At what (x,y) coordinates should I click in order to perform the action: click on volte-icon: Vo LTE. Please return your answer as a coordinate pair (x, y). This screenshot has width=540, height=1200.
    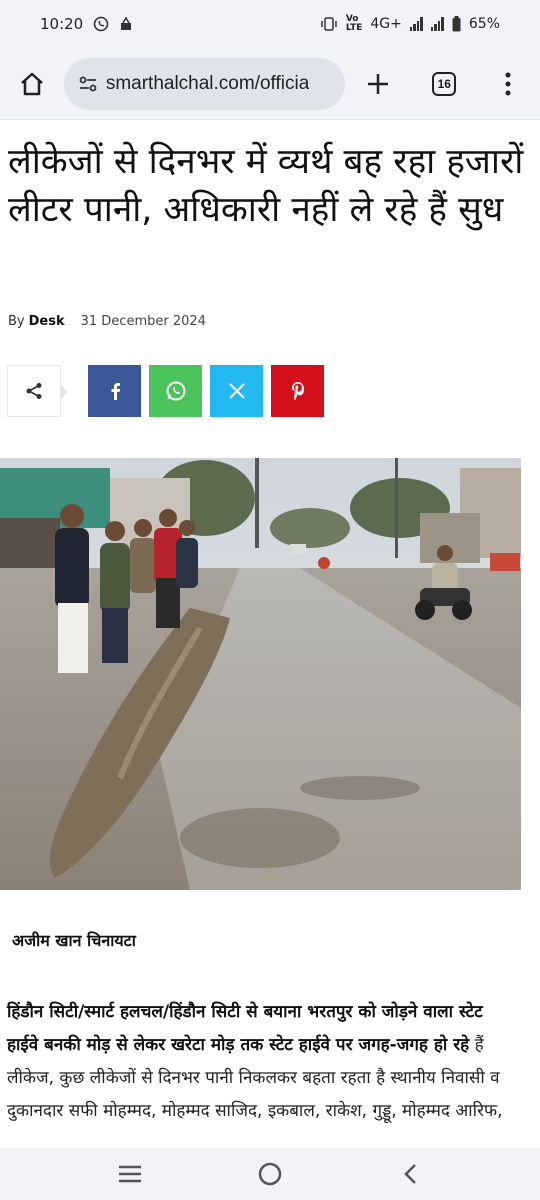
    Looking at the image, I should click on (354, 23).